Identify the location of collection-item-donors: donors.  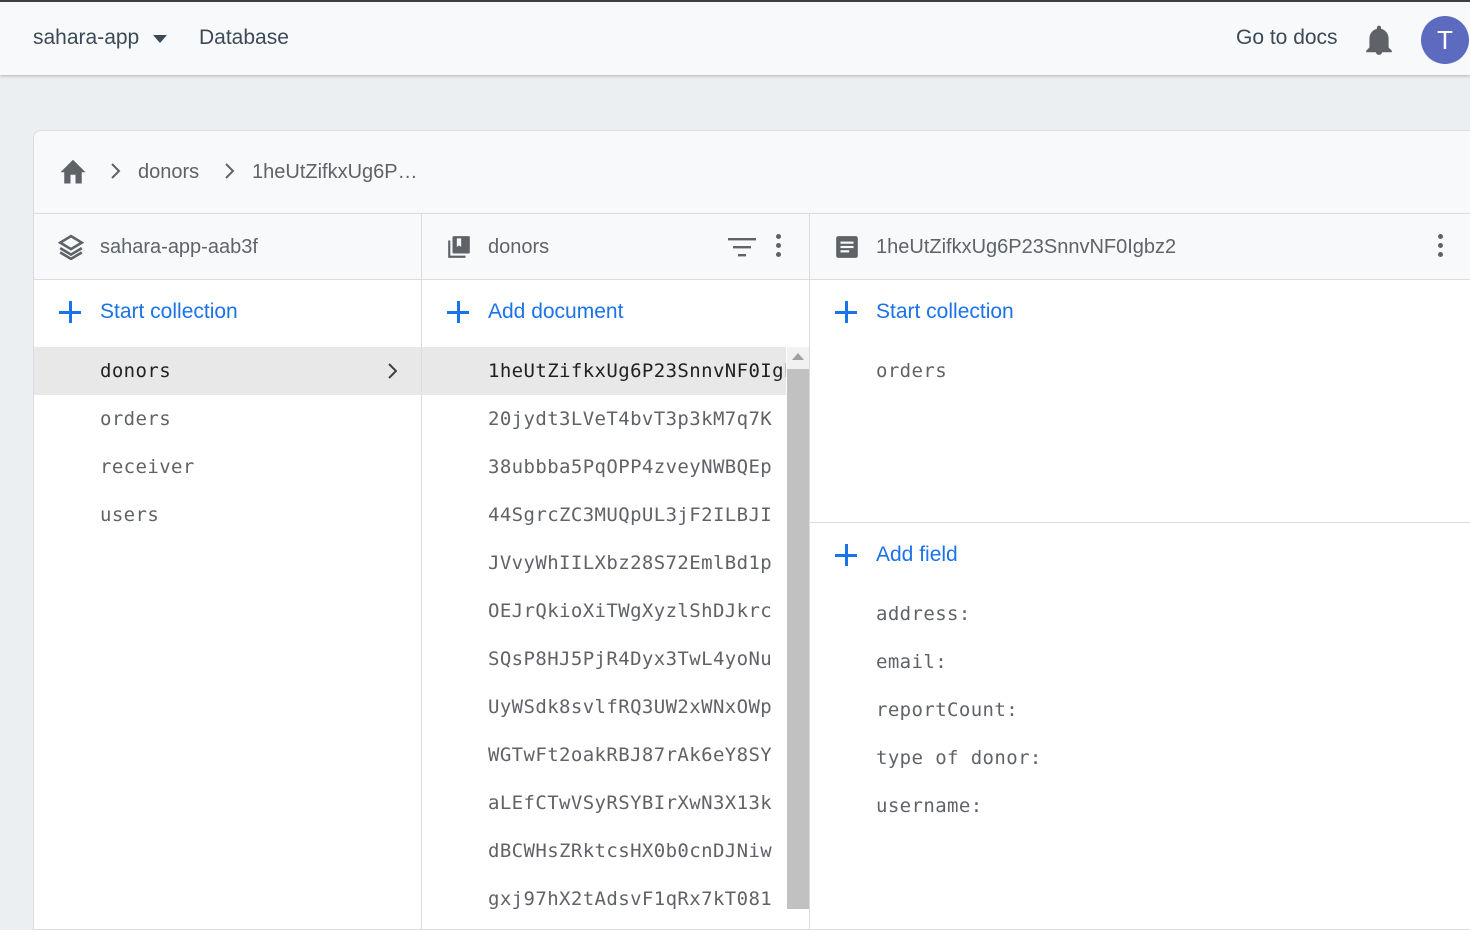
(227, 371).